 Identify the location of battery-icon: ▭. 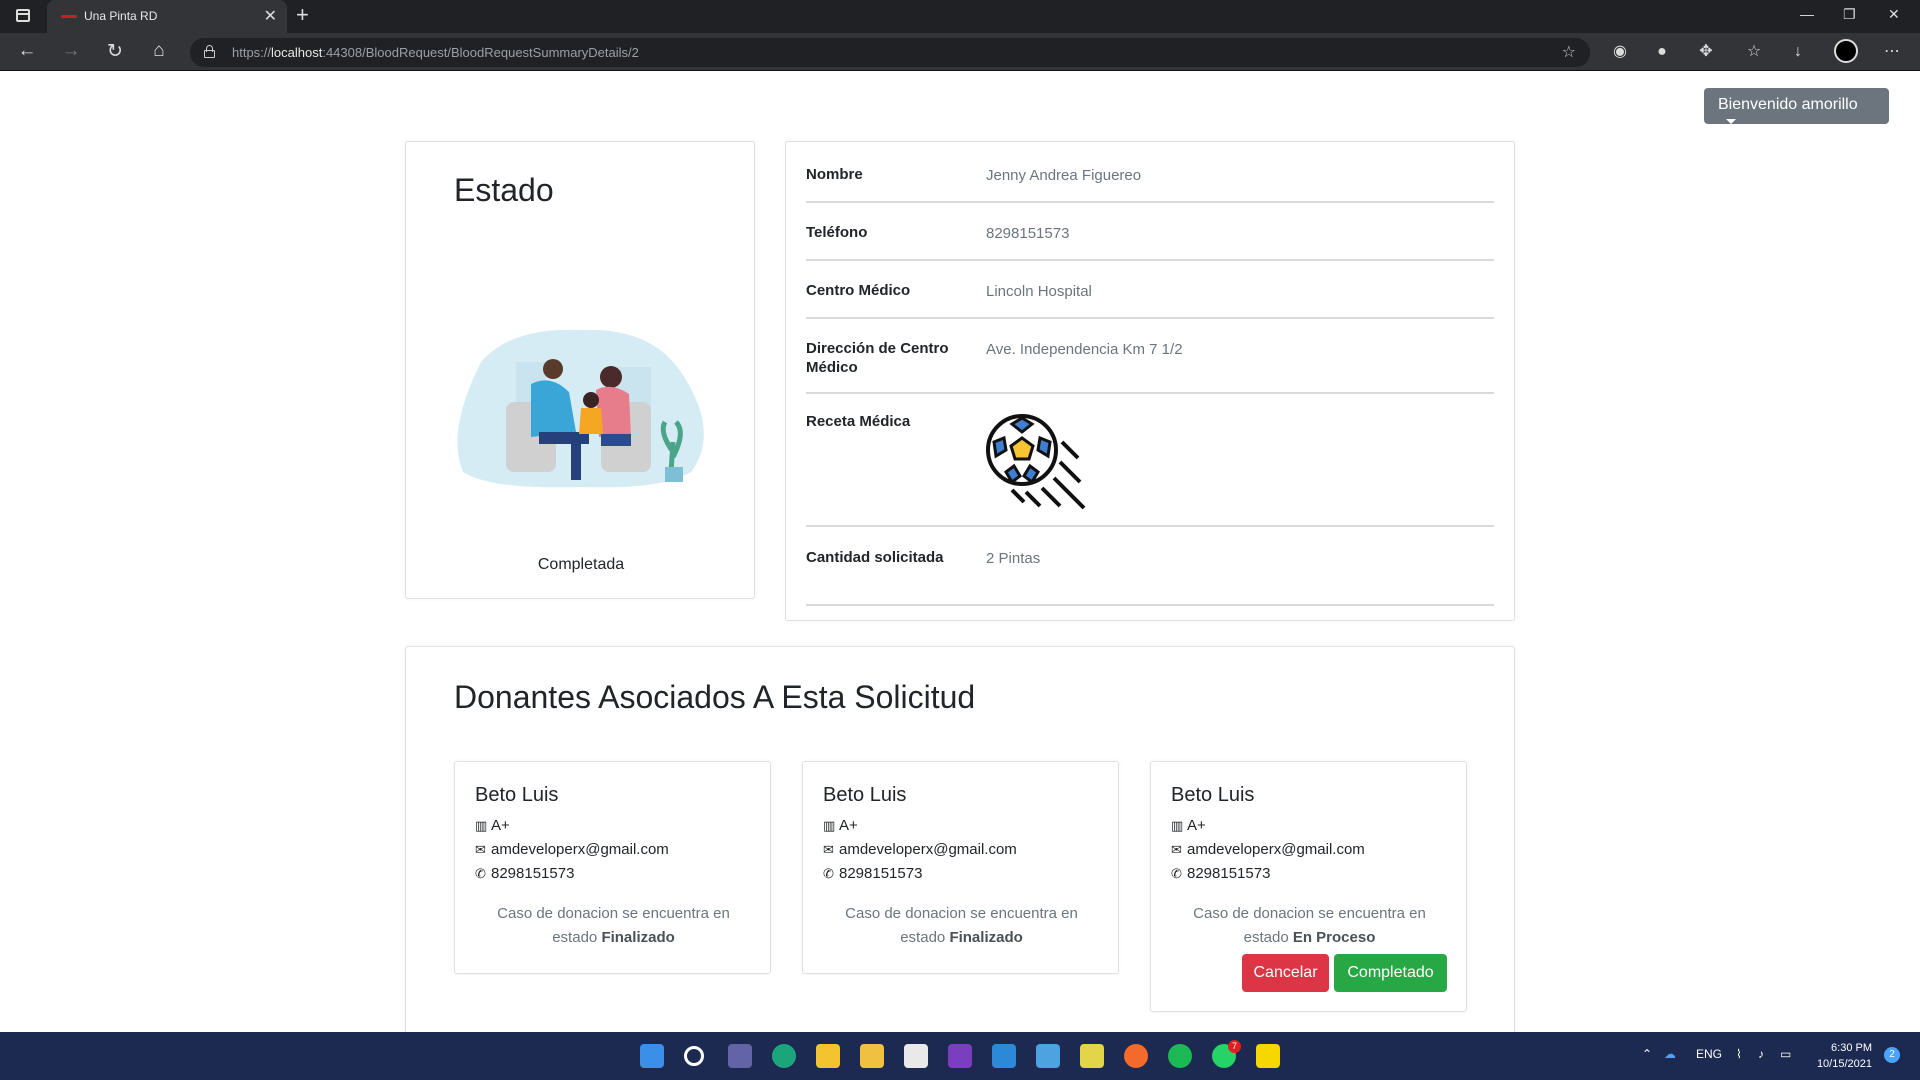
(1785, 1054).